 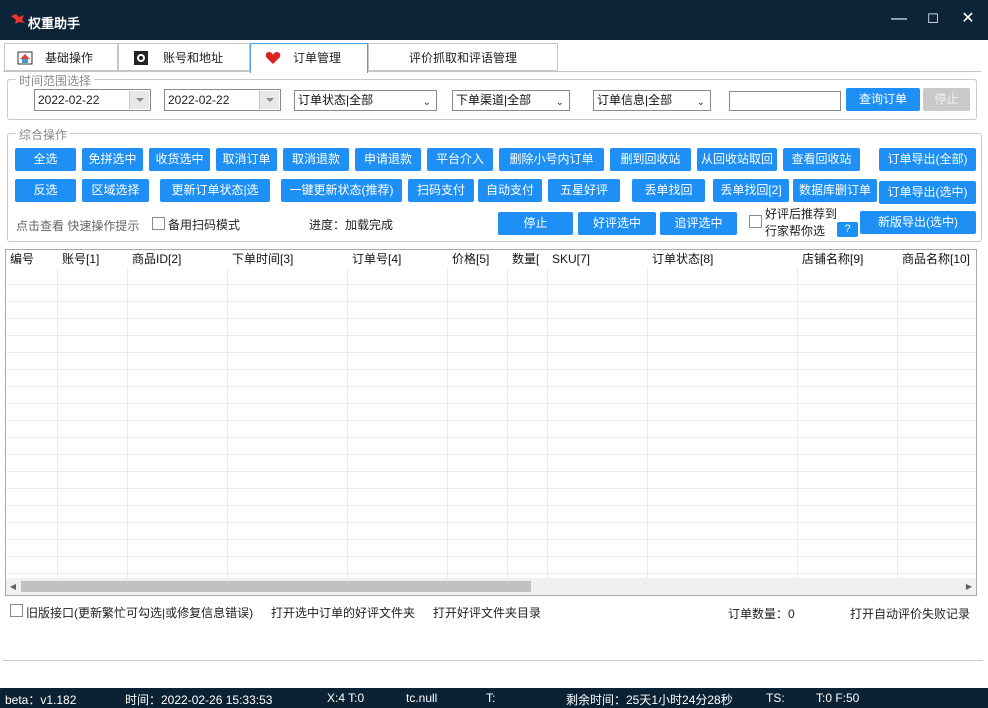 What do you see at coordinates (77, 225) in the screenshot?
I see `quick-ops-hint-link: 点击查看 快速操作提示` at bounding box center [77, 225].